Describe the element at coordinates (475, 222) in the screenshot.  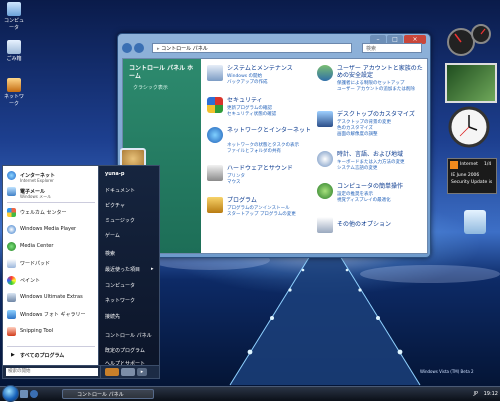
I see `recycle-bin-gadget-icon` at that location.